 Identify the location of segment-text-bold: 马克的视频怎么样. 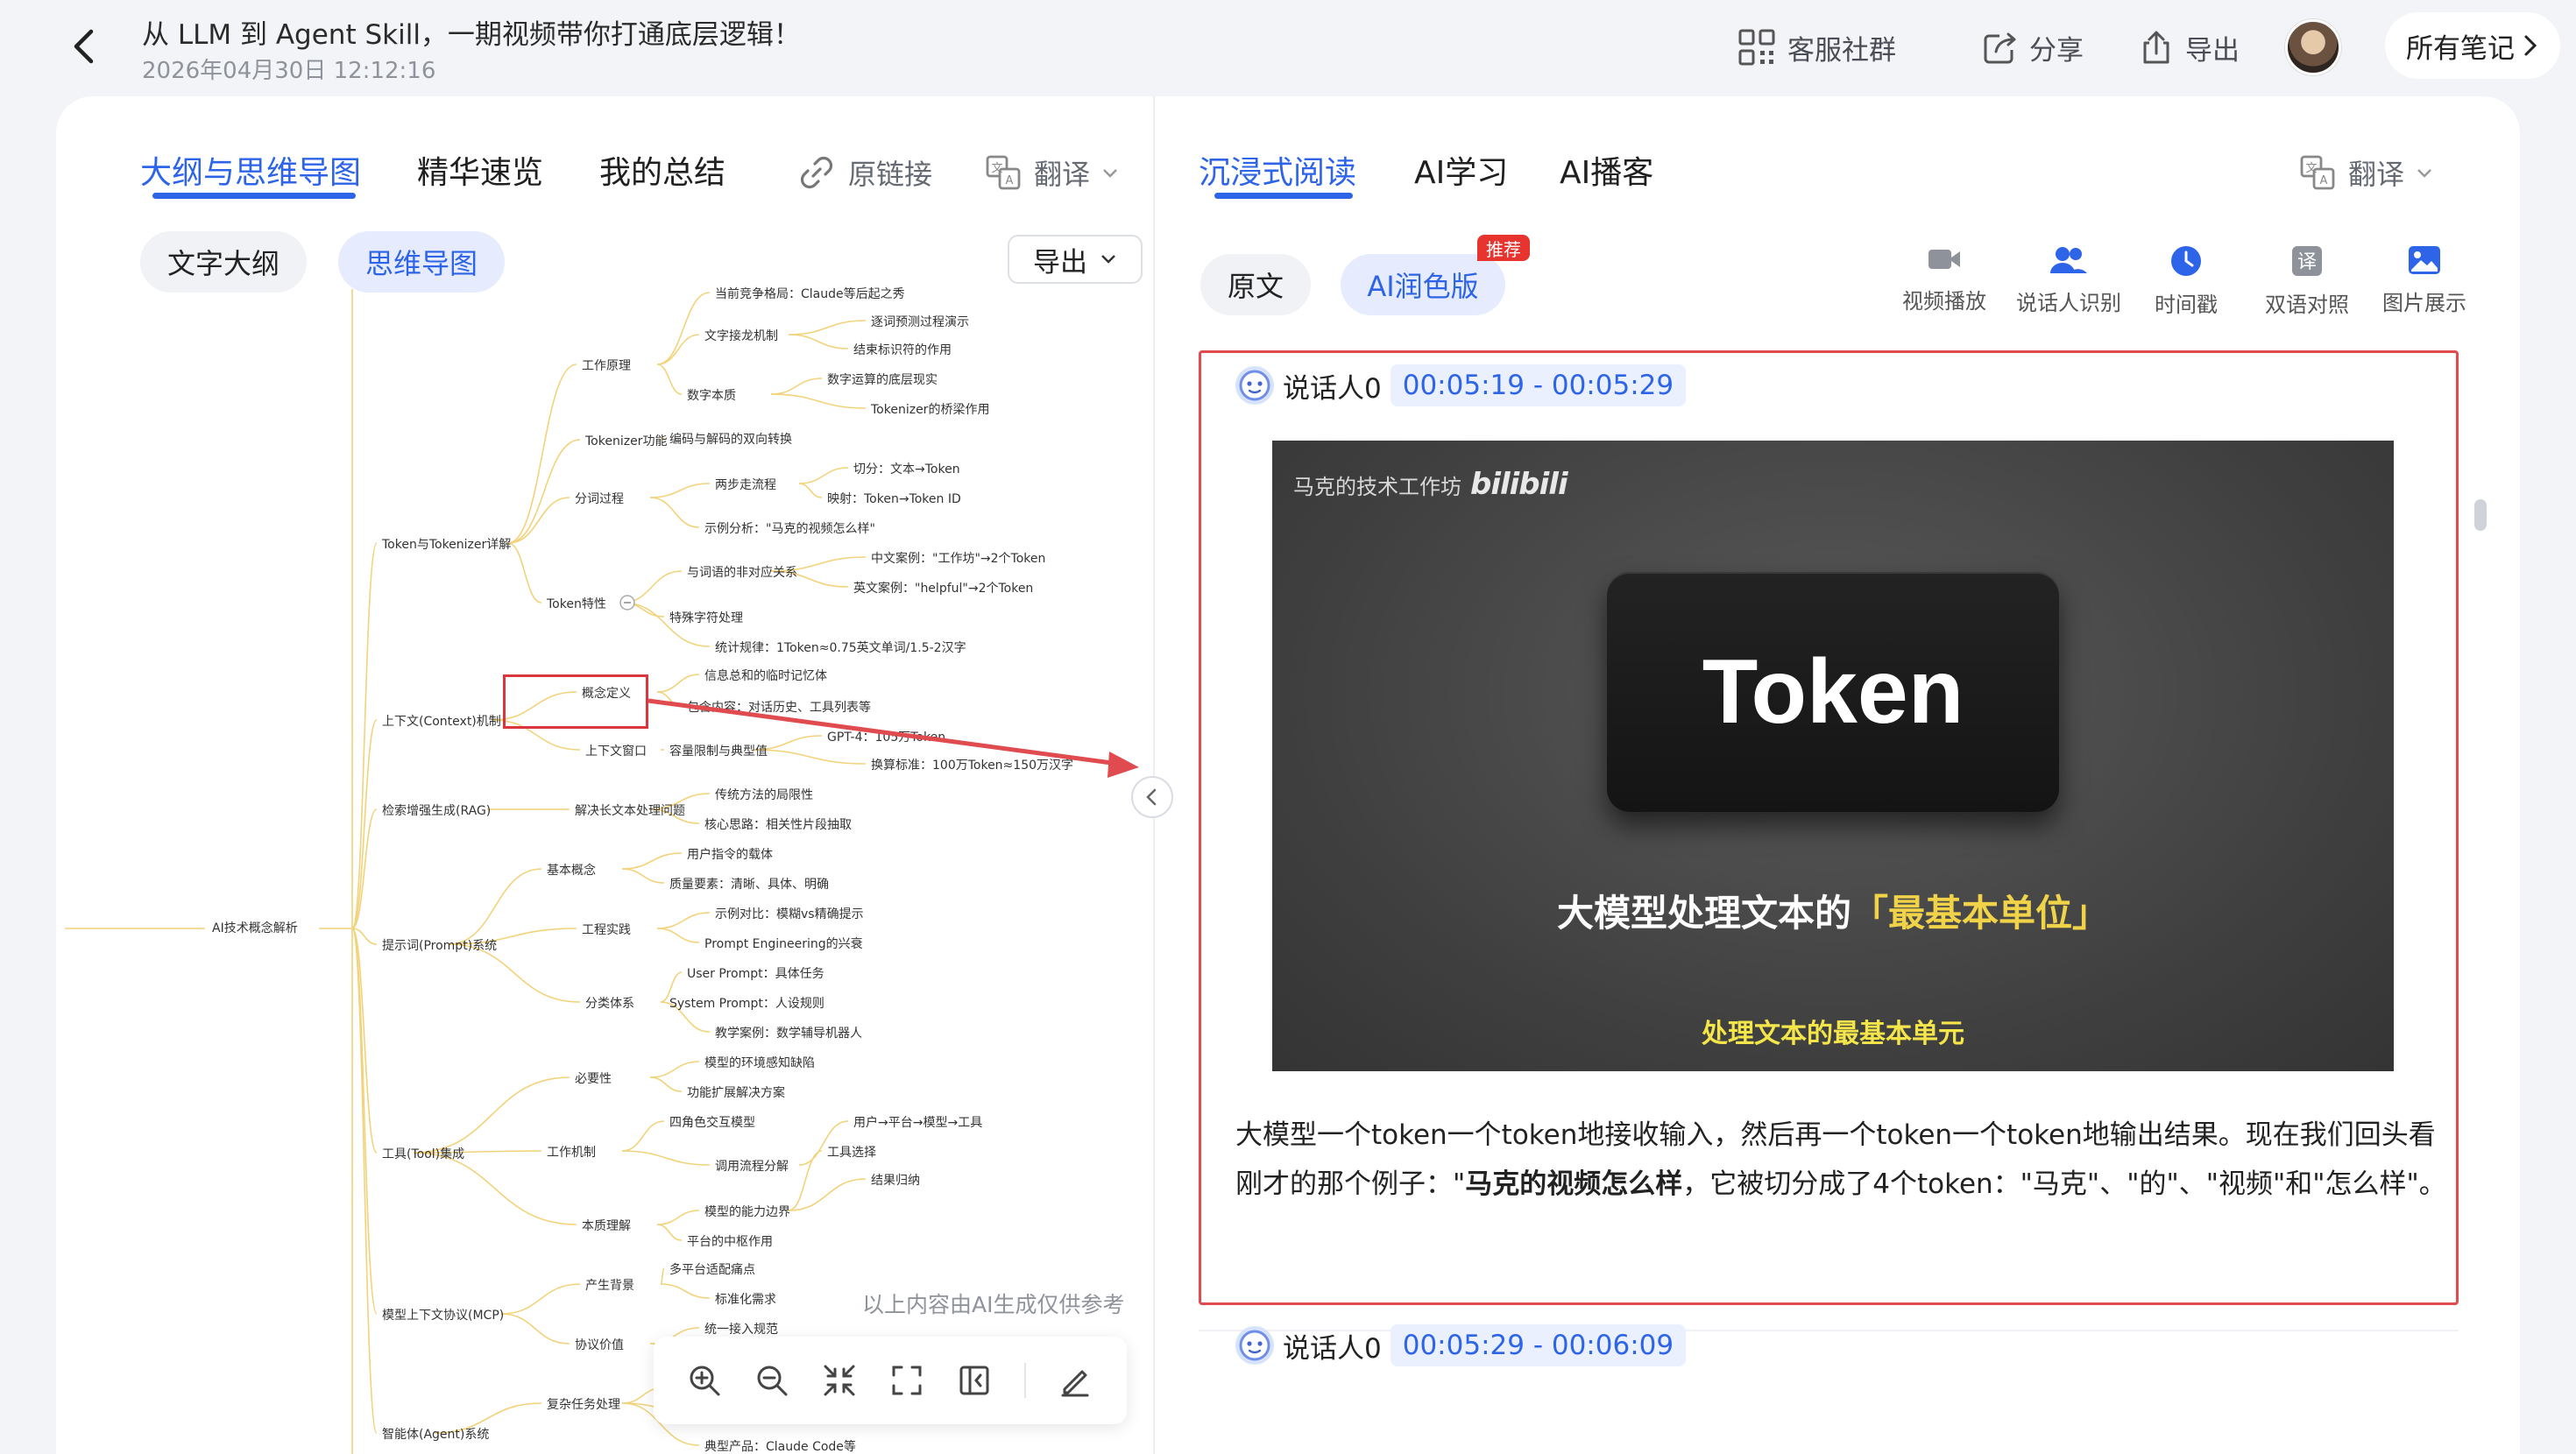
(1574, 1184).